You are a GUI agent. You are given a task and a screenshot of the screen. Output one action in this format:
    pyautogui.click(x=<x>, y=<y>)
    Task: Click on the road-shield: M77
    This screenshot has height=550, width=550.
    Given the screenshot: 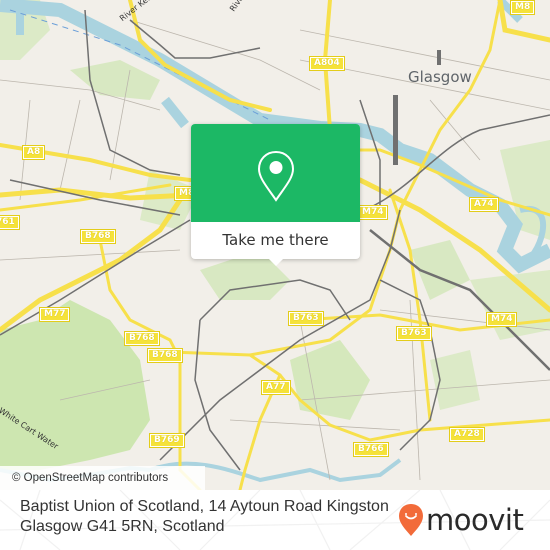 What is the action you would take?
    pyautogui.click(x=54, y=314)
    